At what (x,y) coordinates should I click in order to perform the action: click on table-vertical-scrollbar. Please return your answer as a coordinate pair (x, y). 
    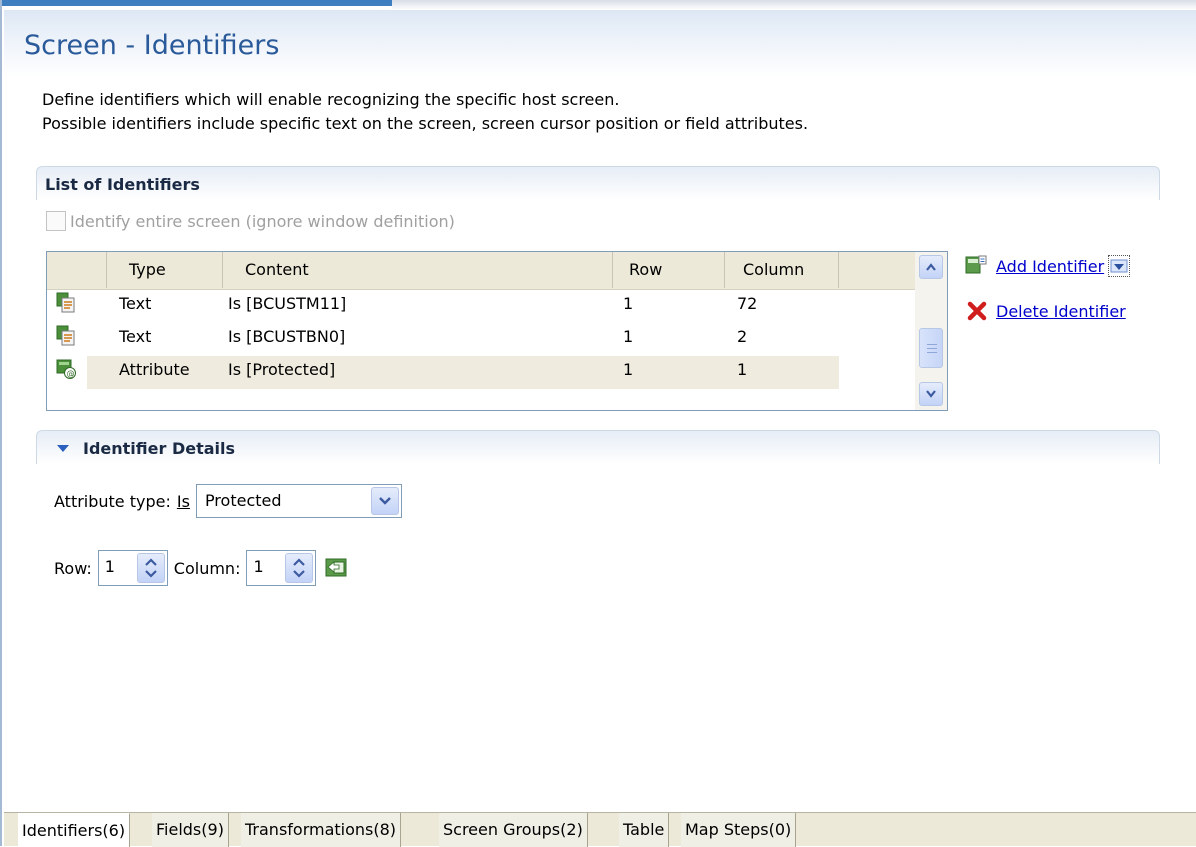
    Looking at the image, I should click on (931, 331).